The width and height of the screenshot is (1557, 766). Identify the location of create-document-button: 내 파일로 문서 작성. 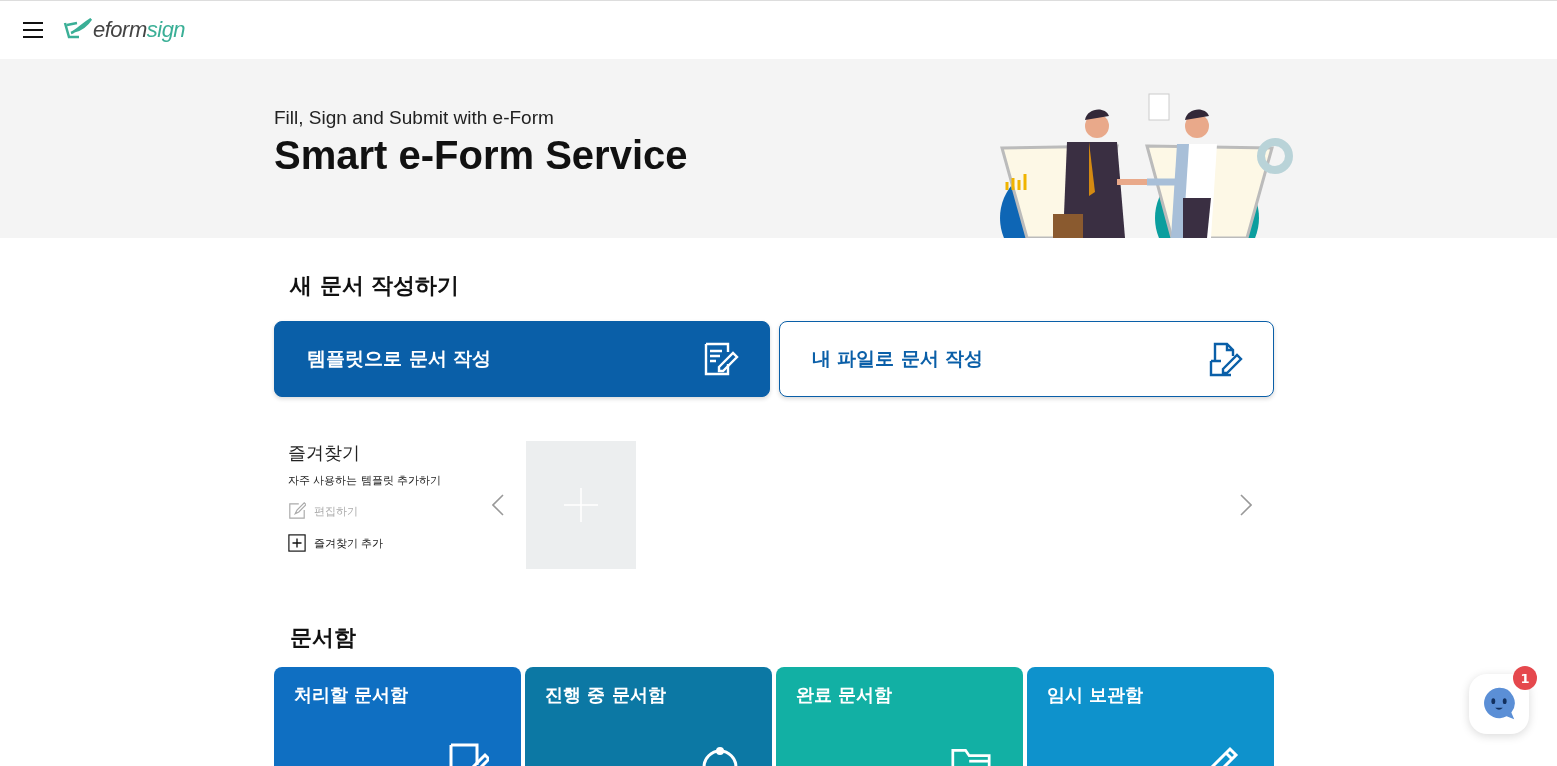
(1026, 359).